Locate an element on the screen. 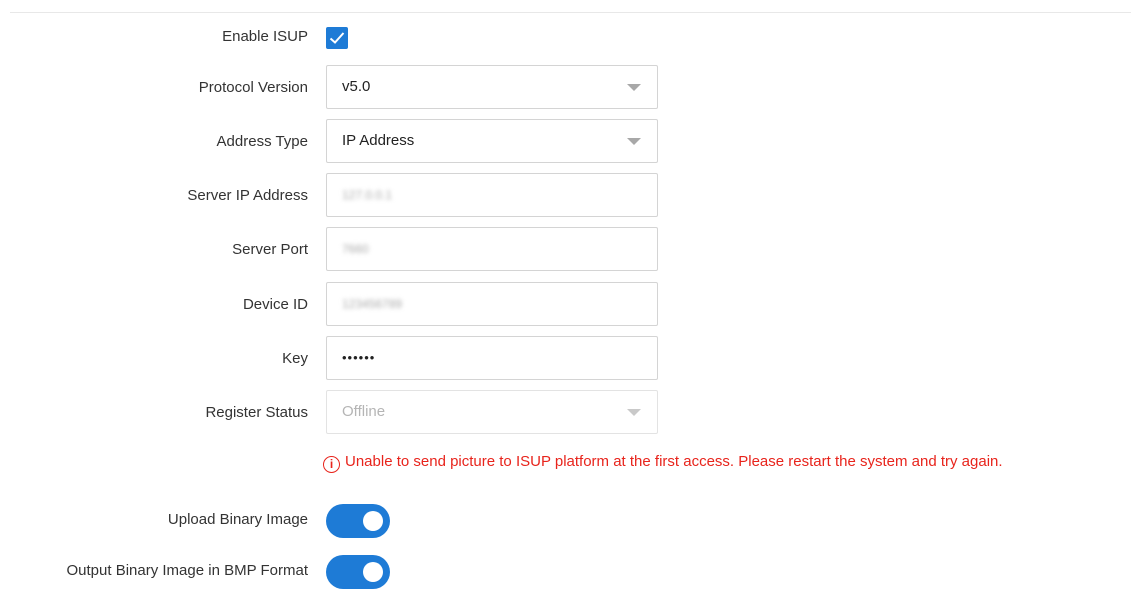 This screenshot has width=1131, height=590. address-type-value: IP Address is located at coordinates (378, 140).